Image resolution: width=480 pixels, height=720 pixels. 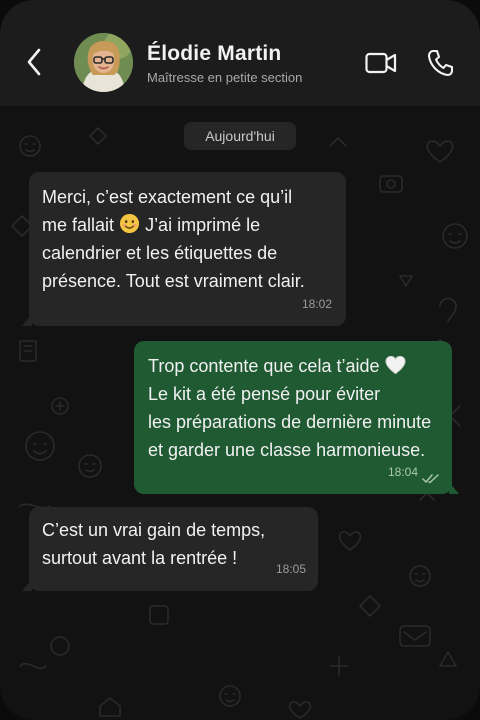 I want to click on white-heart-emoji-icon, so click(x=395, y=365).